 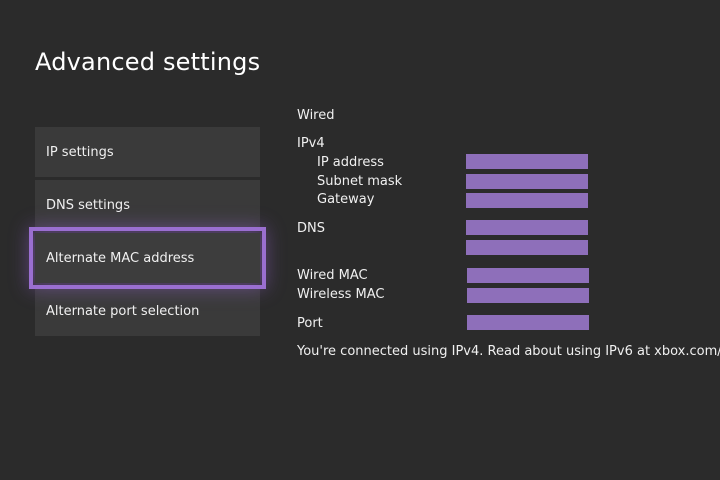 What do you see at coordinates (310, 323) in the screenshot?
I see `port-label: Port` at bounding box center [310, 323].